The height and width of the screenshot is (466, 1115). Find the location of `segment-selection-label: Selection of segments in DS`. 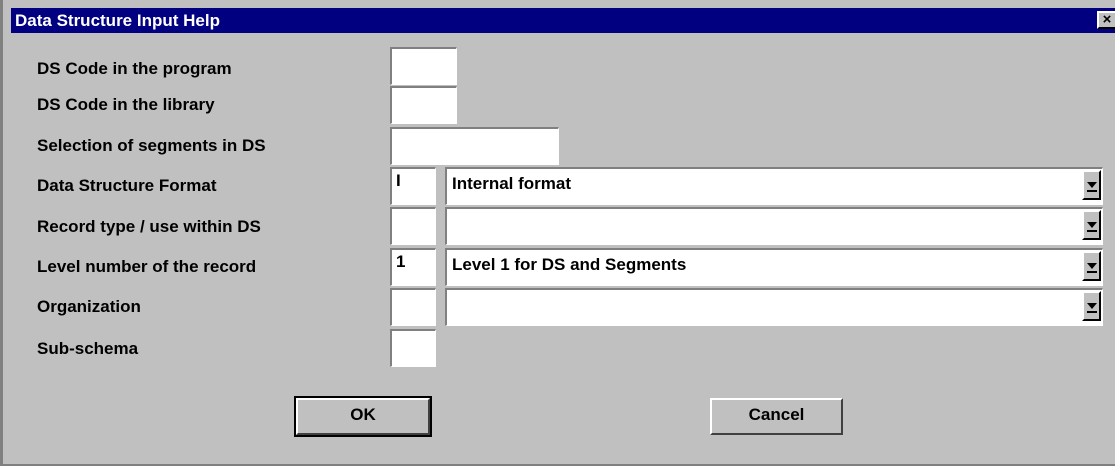

segment-selection-label: Selection of segments in DS is located at coordinates (151, 145).